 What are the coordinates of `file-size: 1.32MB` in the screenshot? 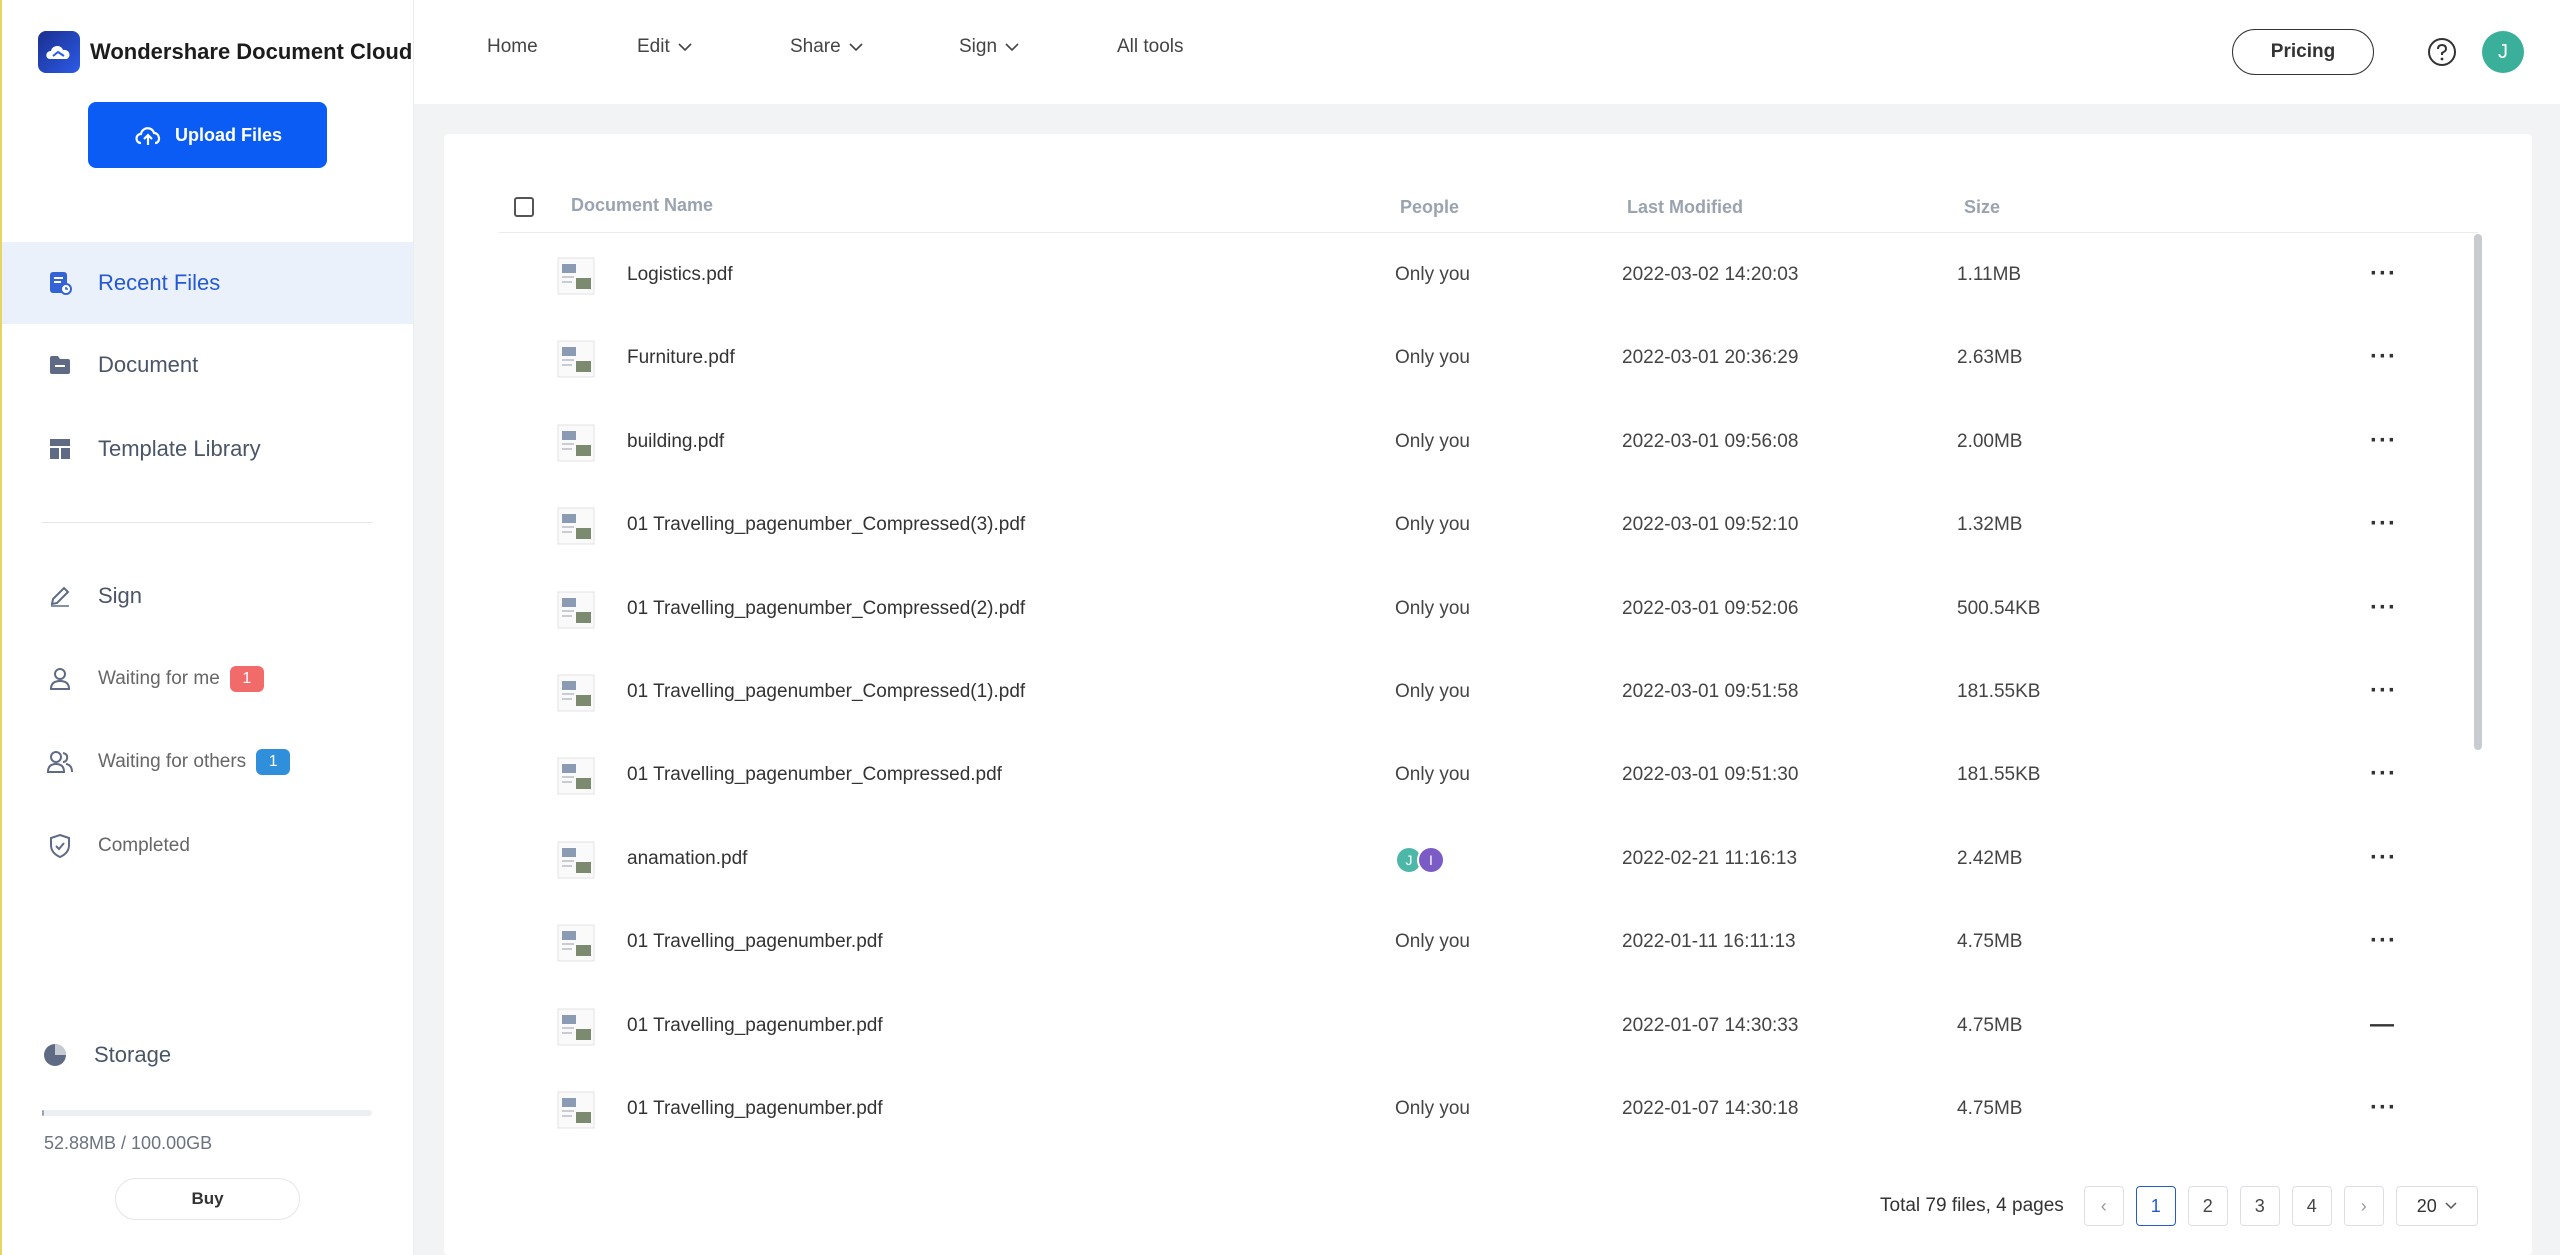 It's located at (1990, 525).